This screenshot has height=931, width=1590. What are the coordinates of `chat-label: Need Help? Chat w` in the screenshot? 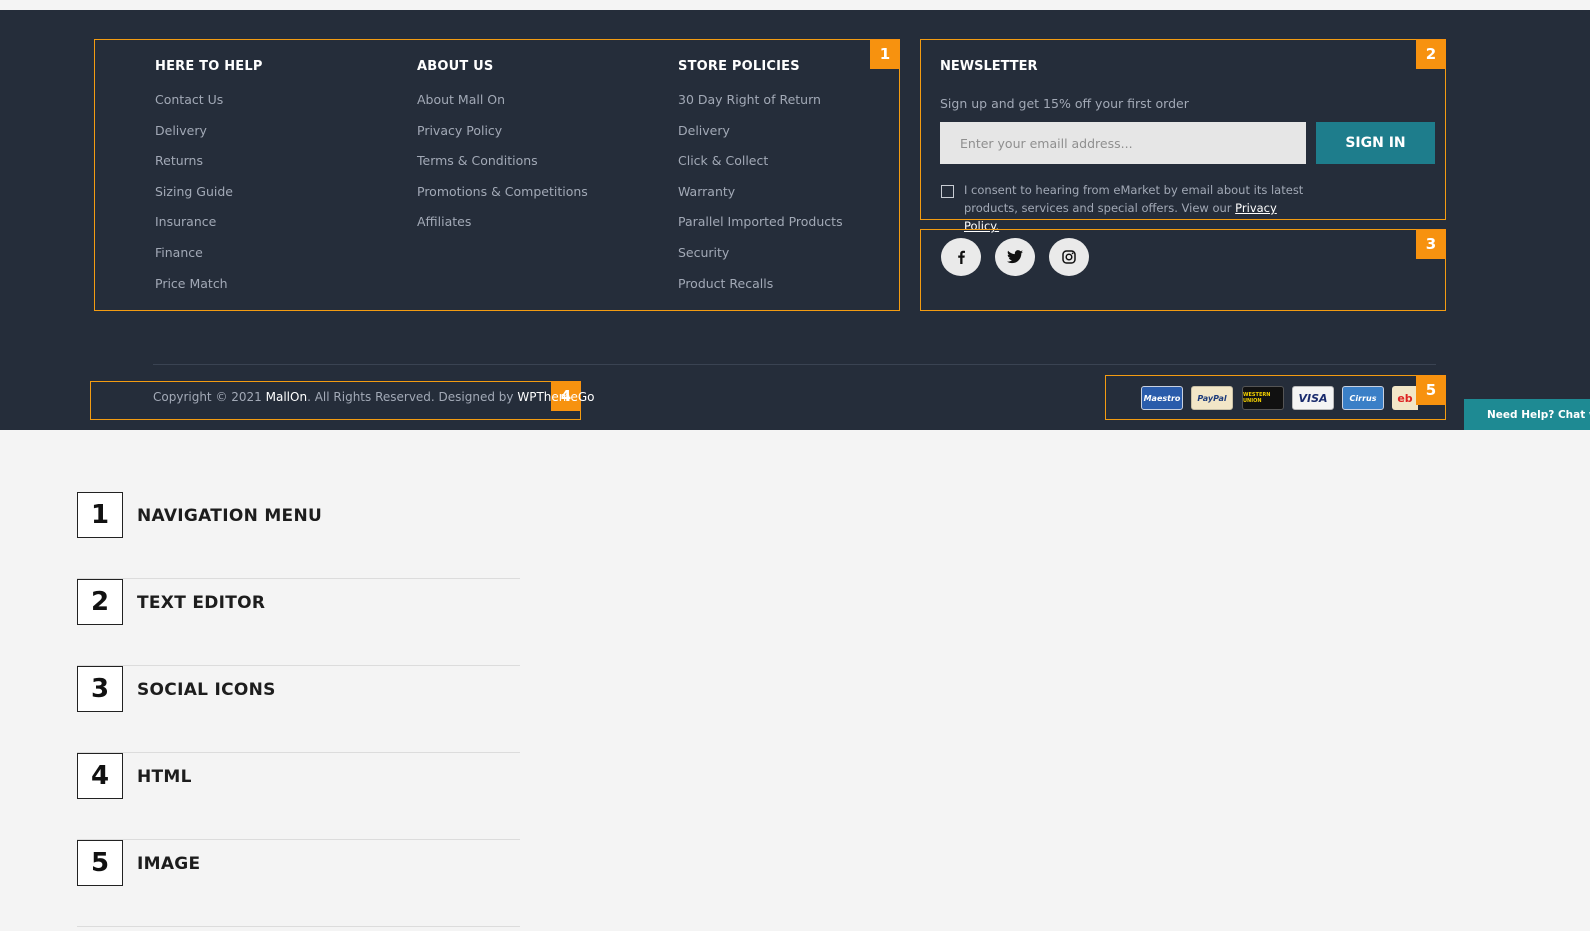 It's located at (1538, 414).